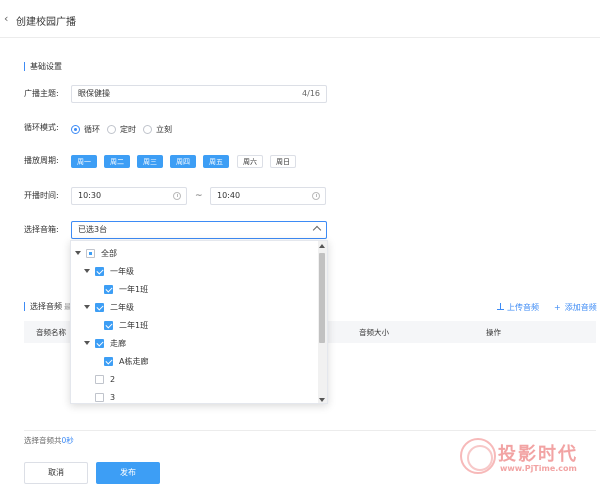 The image size is (600, 488). What do you see at coordinates (322, 298) in the screenshot?
I see `scroll-thumb` at bounding box center [322, 298].